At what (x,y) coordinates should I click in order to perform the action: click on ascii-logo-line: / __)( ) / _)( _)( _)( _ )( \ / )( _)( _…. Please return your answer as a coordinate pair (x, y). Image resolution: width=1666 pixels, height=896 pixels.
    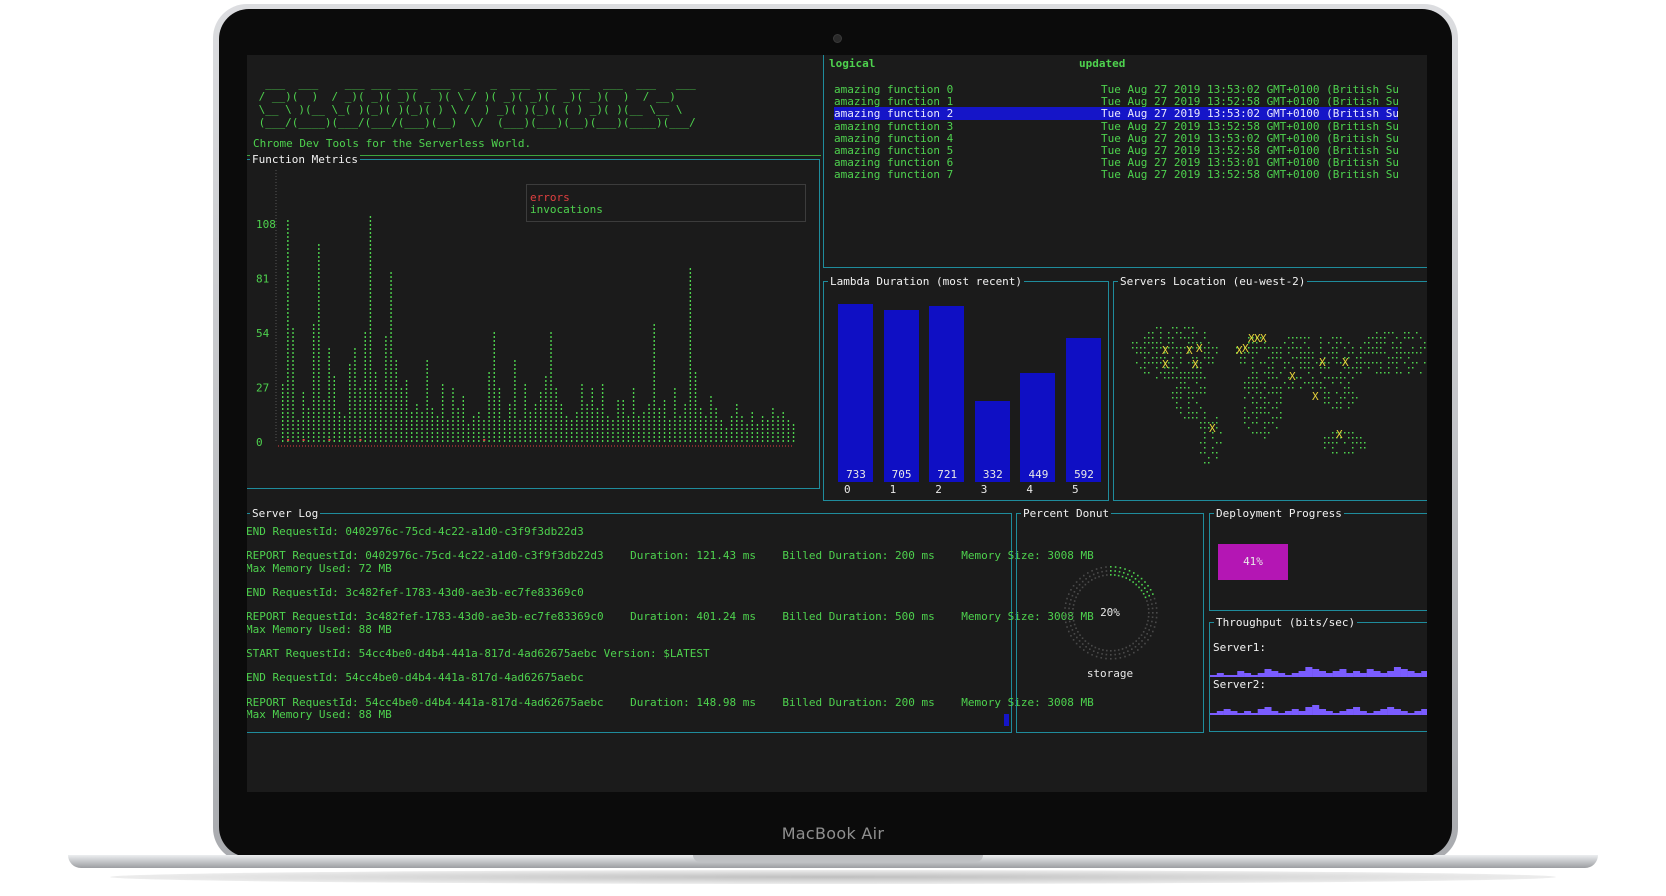
    Looking at the image, I should click on (464, 96).